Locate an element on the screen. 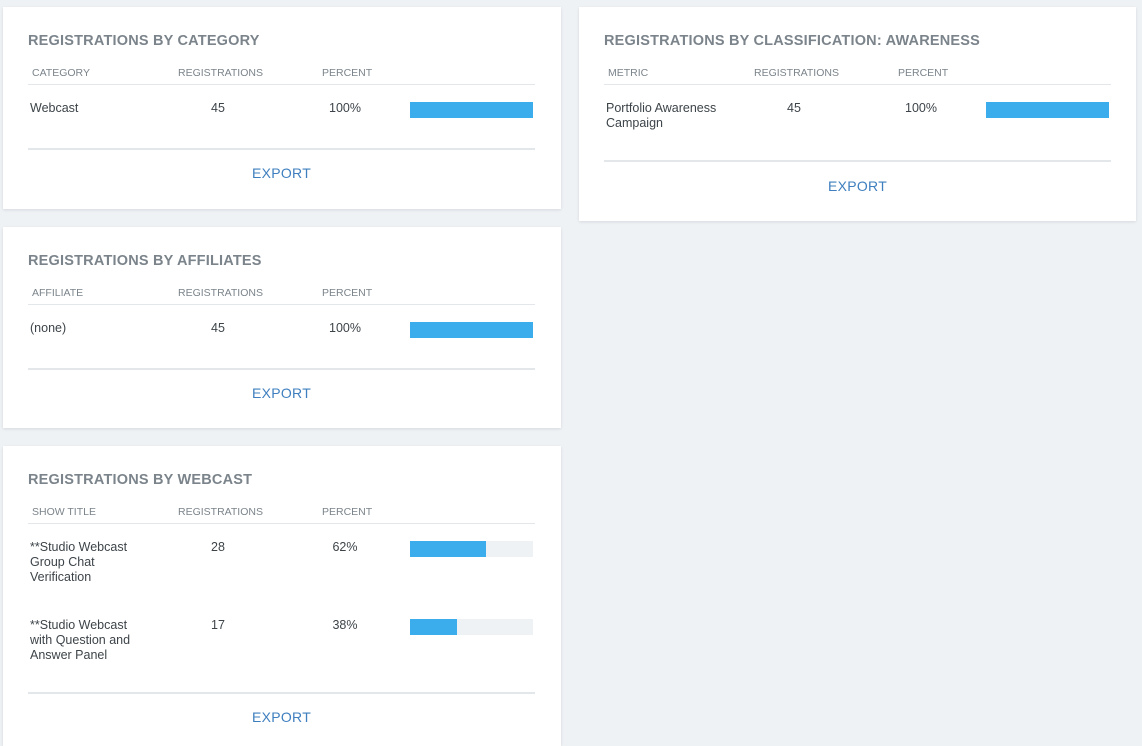 The height and width of the screenshot is (746, 1142). table-header: METRIC REGISTRATIONS PERCENT is located at coordinates (857, 75).